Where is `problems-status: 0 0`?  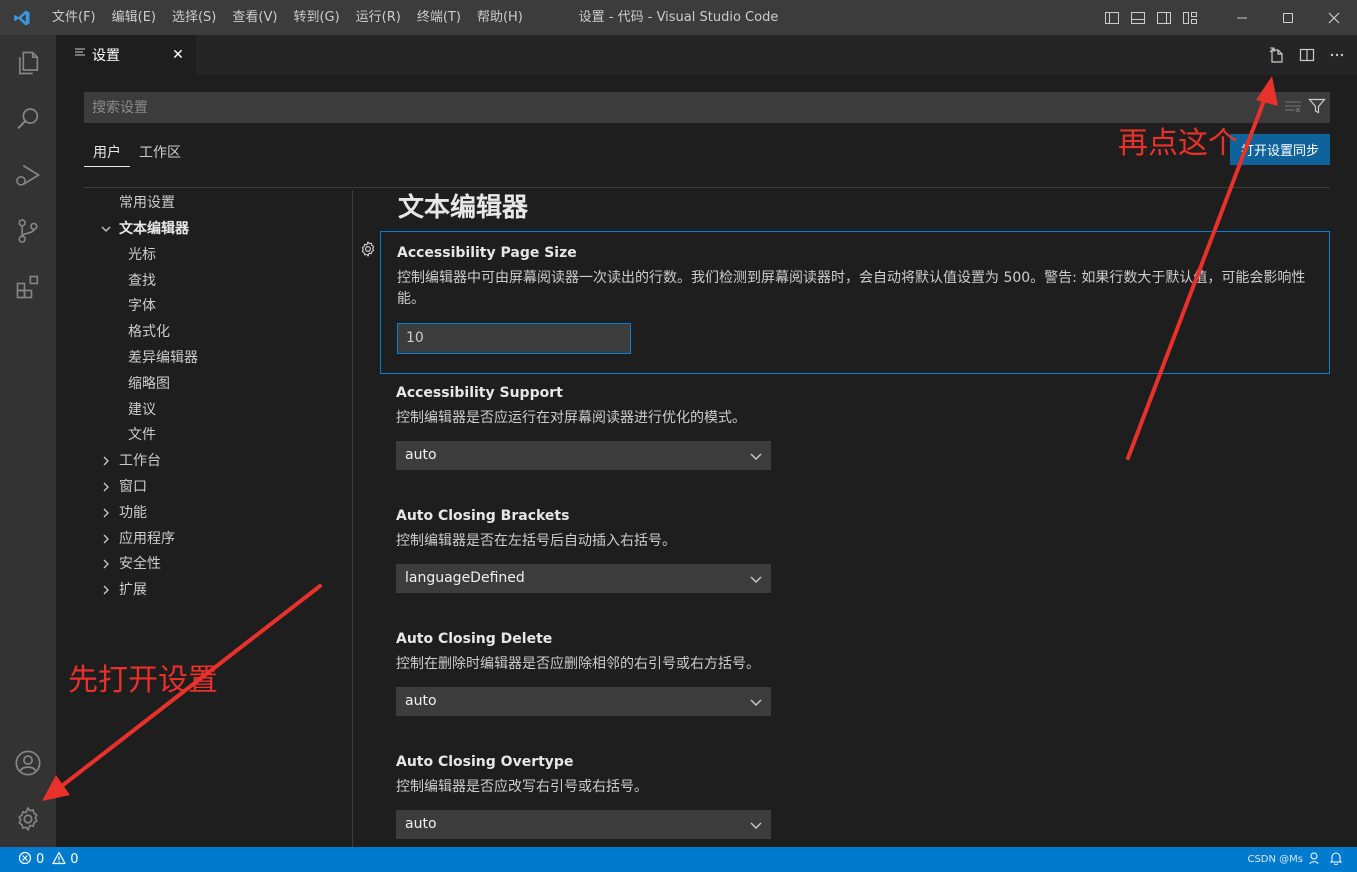
problems-status: 0 0 is located at coordinates (48, 859).